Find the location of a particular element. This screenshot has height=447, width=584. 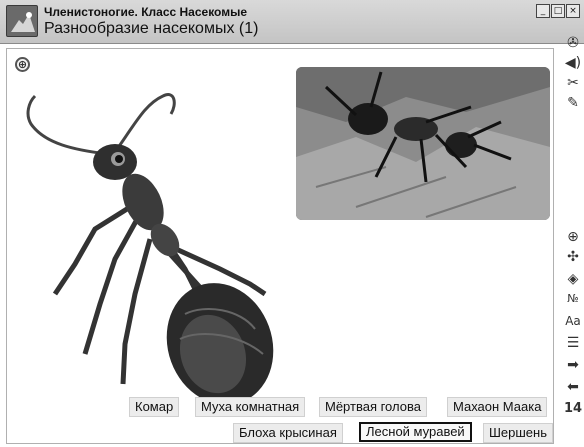

puzzle-icon: ✣ is located at coordinates (573, 257).